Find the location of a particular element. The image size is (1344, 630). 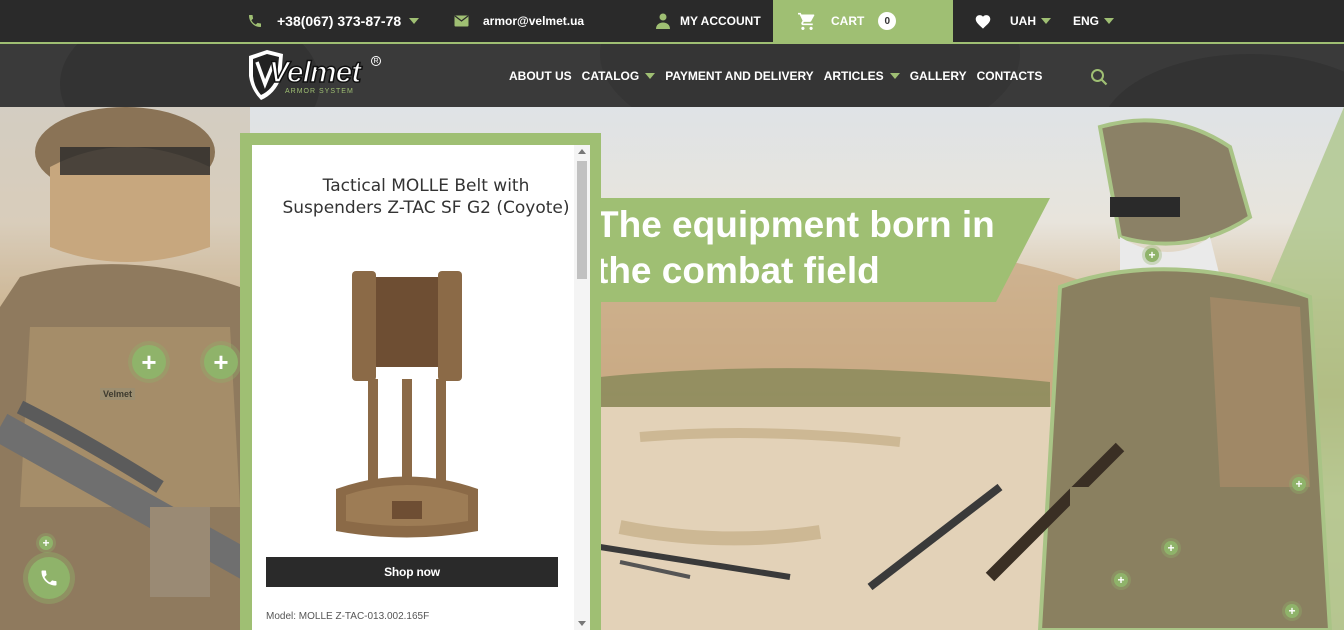

scroll-down-arrow-icon is located at coordinates (582, 623).